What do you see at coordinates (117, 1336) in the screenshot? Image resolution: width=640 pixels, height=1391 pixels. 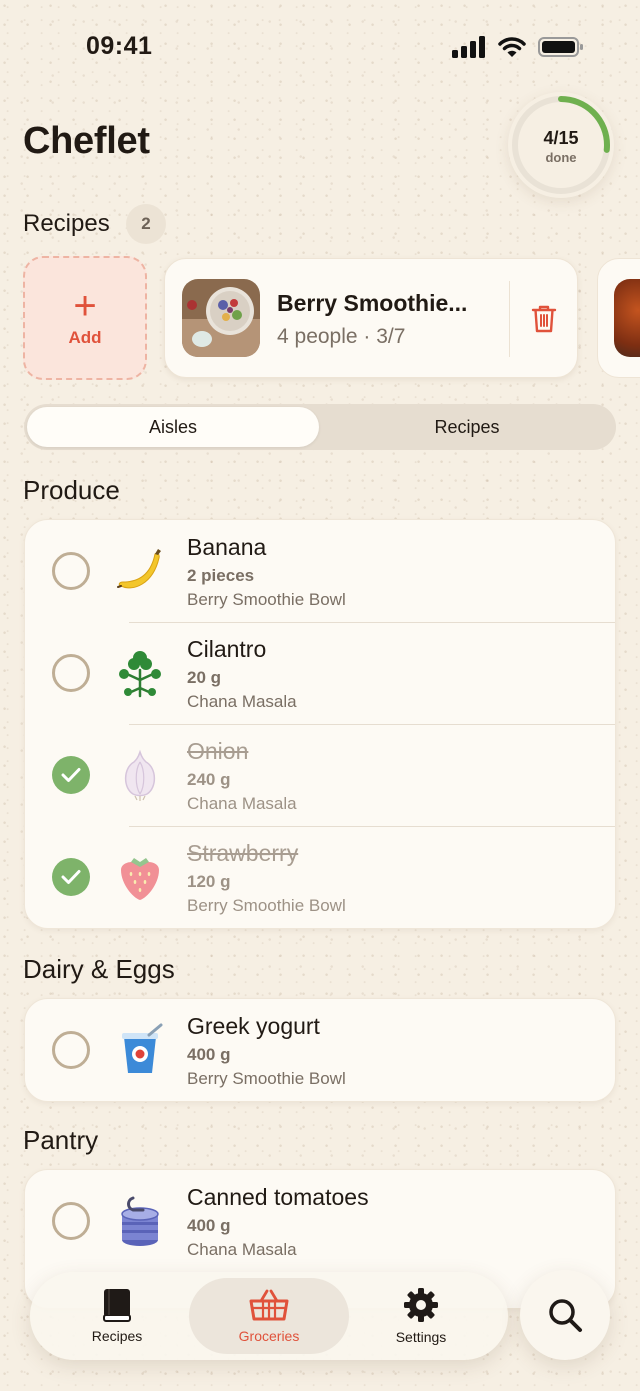 I see `tab-label: Recipes` at bounding box center [117, 1336].